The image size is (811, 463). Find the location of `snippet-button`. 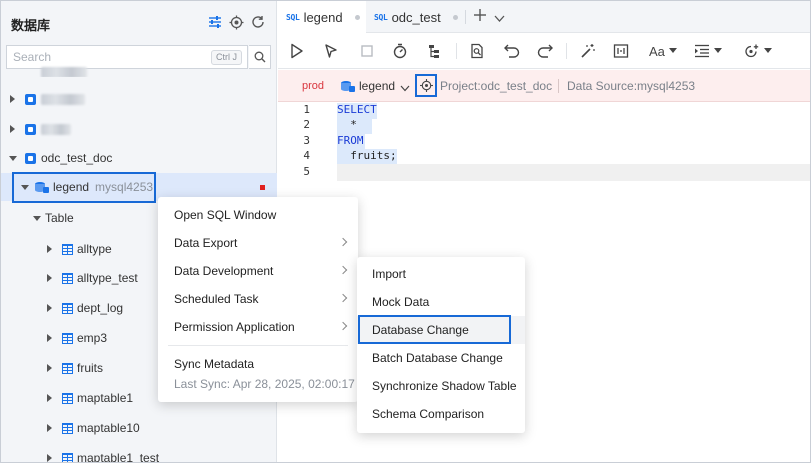

snippet-button is located at coordinates (757, 51).